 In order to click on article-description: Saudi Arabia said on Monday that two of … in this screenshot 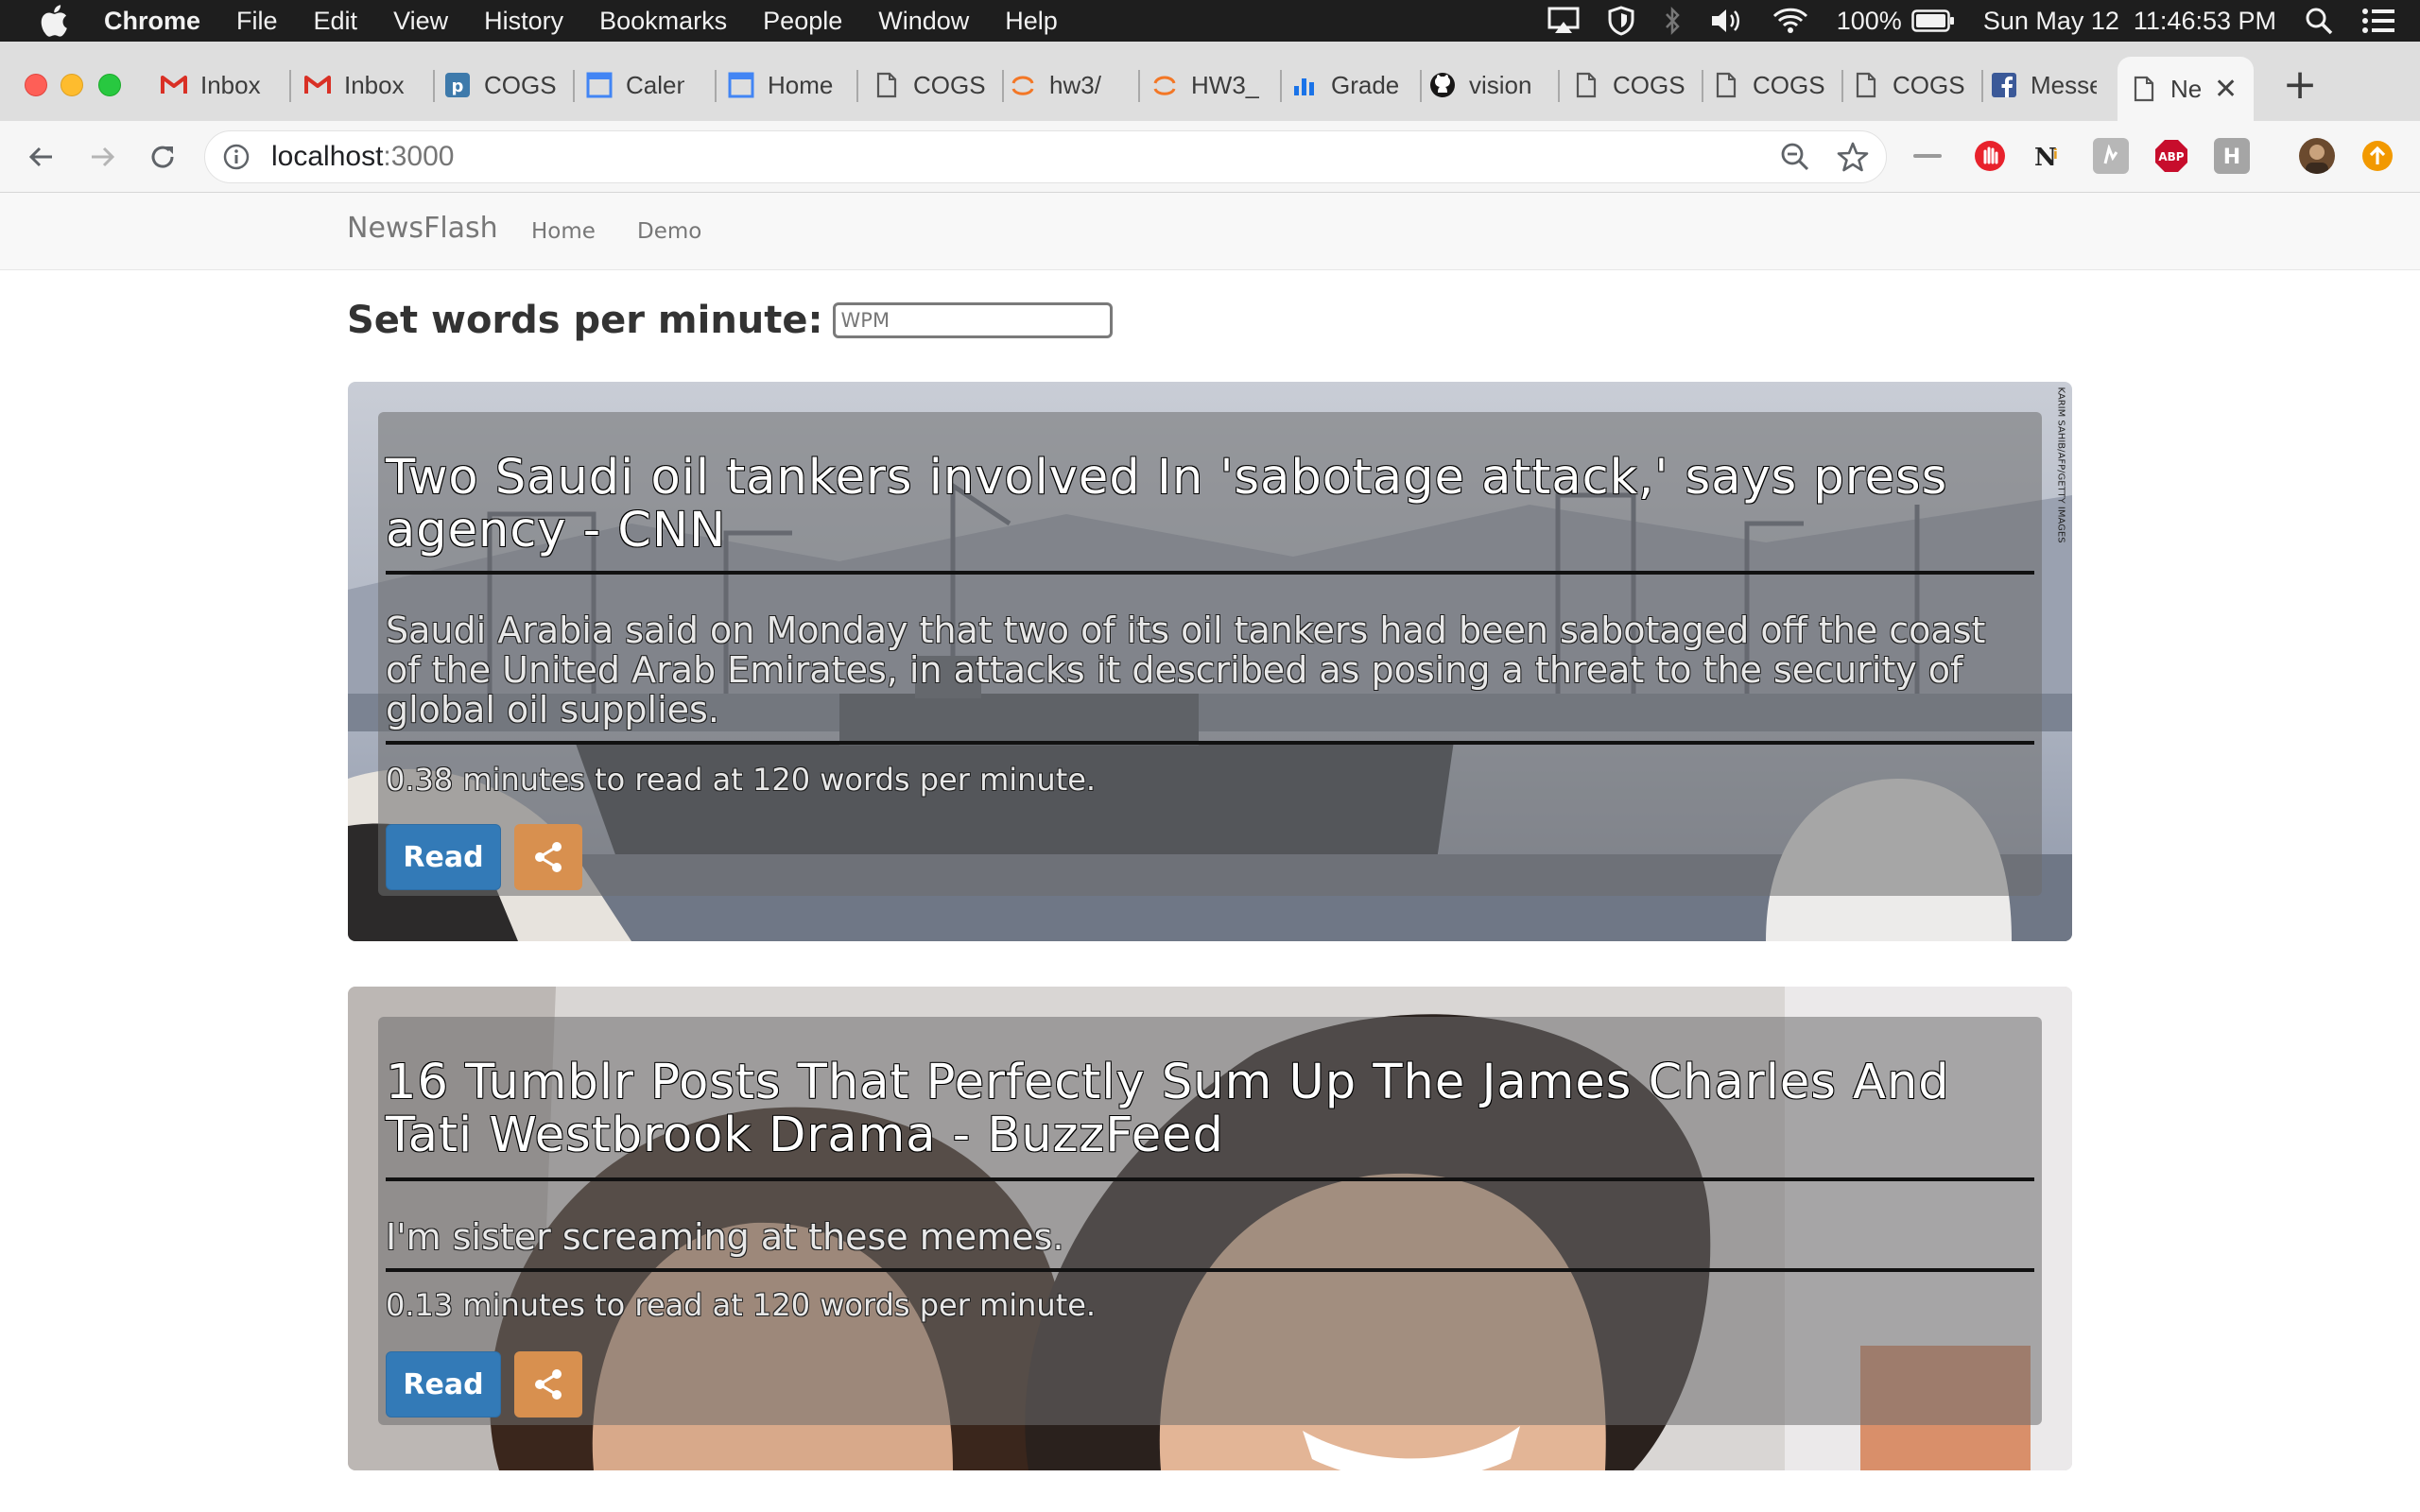, I will do `click(1186, 670)`.